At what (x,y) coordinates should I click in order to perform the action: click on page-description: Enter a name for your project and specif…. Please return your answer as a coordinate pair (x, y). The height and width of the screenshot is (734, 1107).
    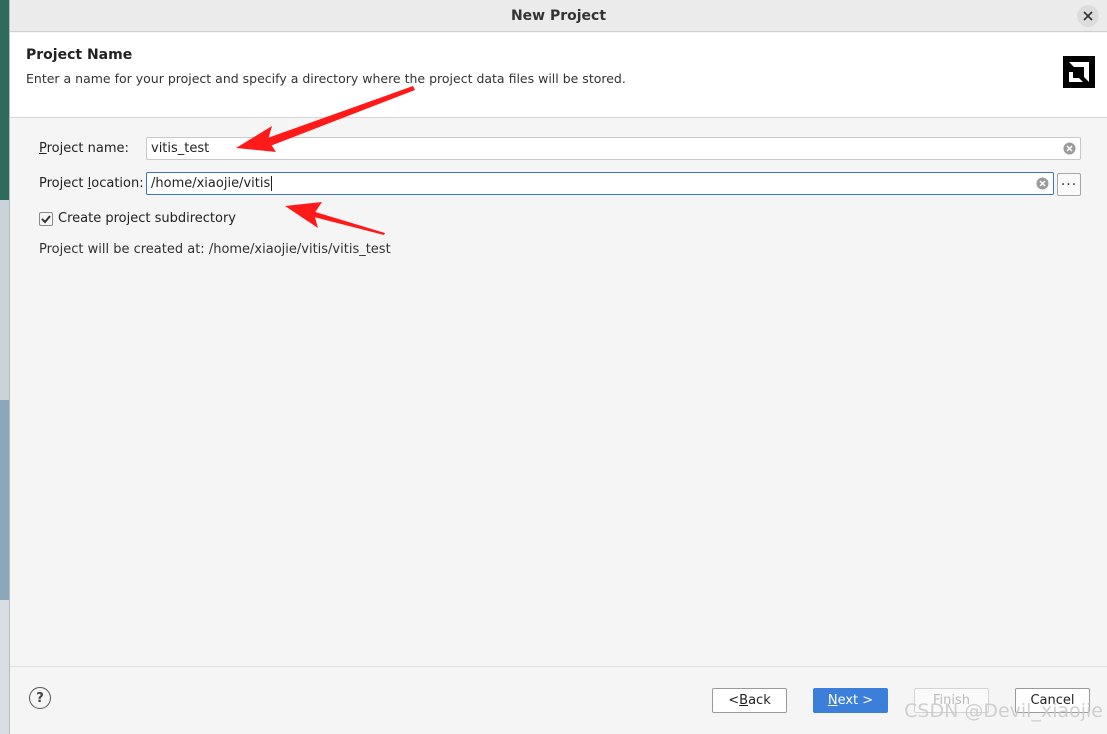
    Looking at the image, I should click on (326, 78).